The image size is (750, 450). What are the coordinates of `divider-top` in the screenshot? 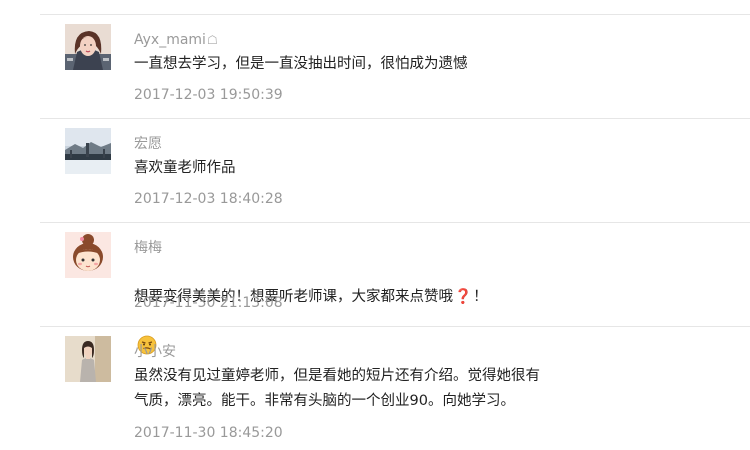 It's located at (395, 14).